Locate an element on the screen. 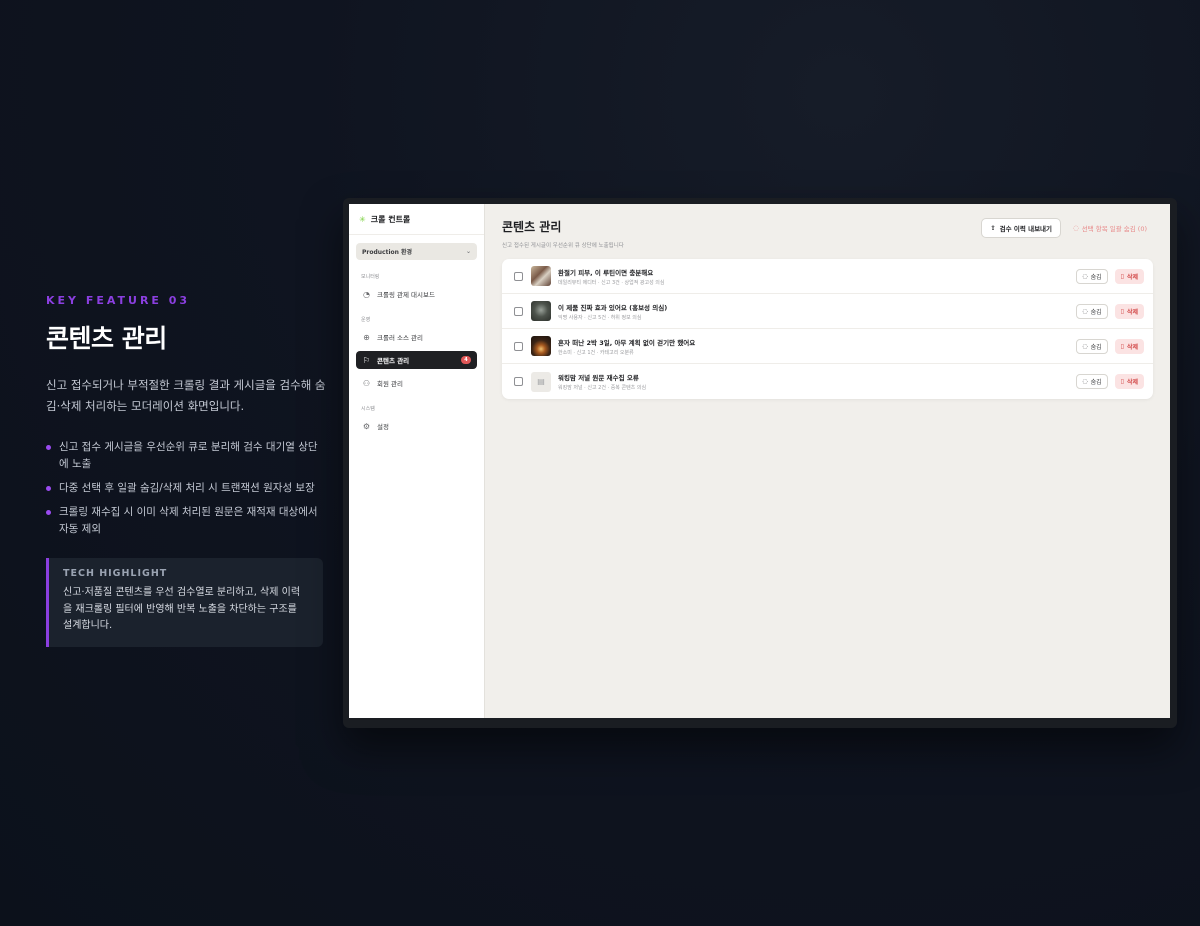  sidebar-item-label: 크롤러 소스 관리 is located at coordinates (400, 338).